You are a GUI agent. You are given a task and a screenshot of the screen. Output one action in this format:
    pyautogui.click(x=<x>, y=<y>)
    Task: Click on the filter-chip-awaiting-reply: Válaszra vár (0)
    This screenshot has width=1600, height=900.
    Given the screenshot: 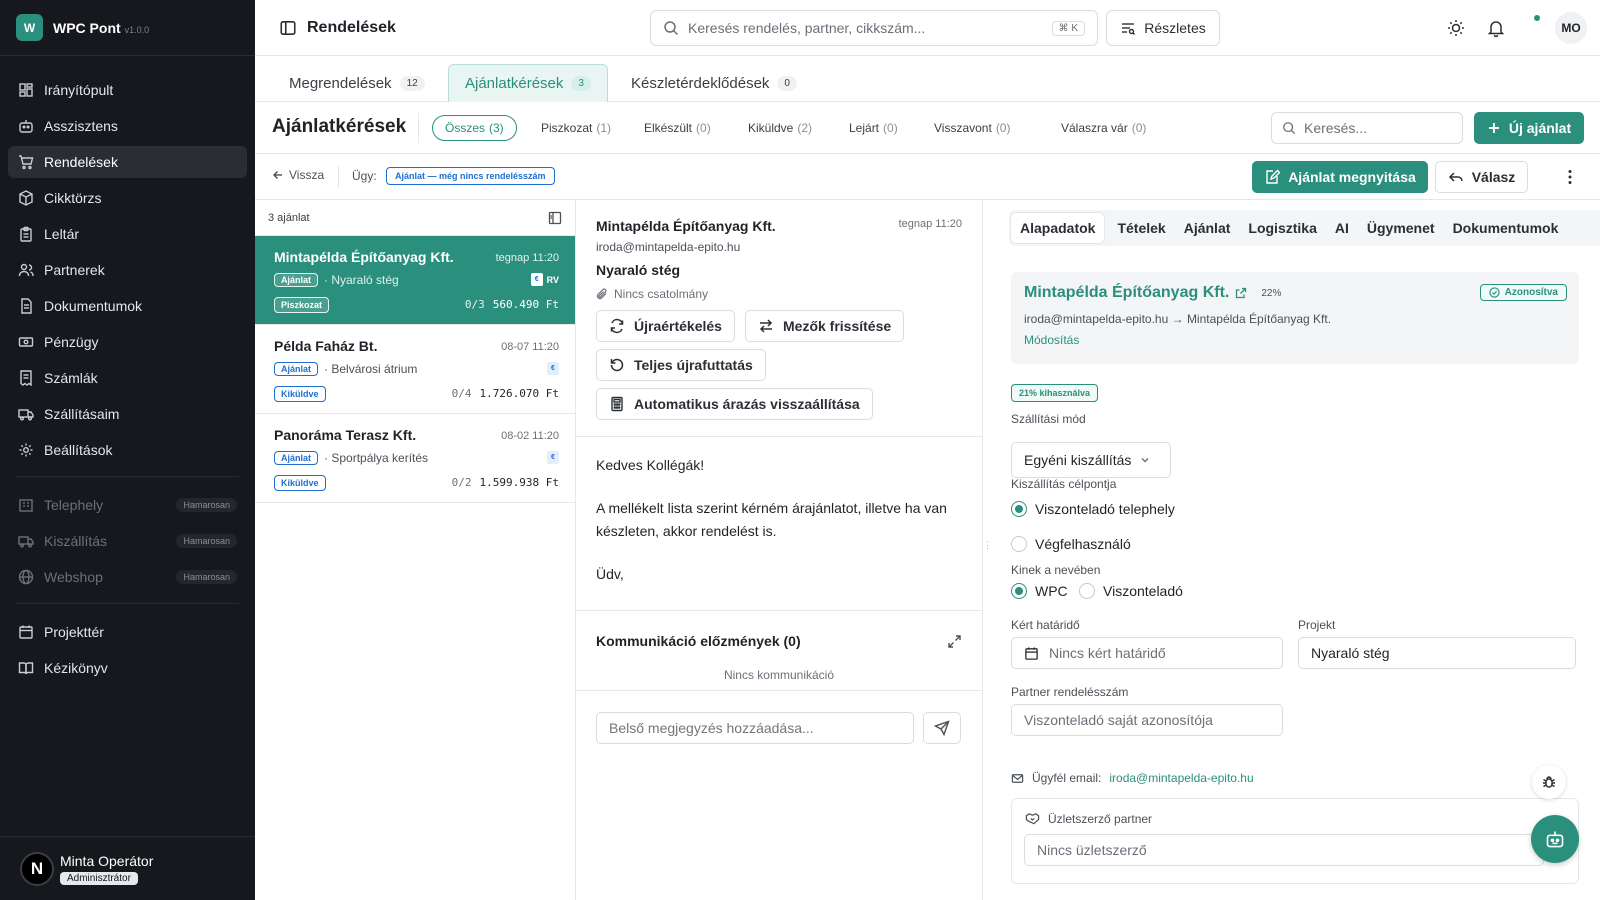 What is the action you would take?
    pyautogui.click(x=1103, y=128)
    